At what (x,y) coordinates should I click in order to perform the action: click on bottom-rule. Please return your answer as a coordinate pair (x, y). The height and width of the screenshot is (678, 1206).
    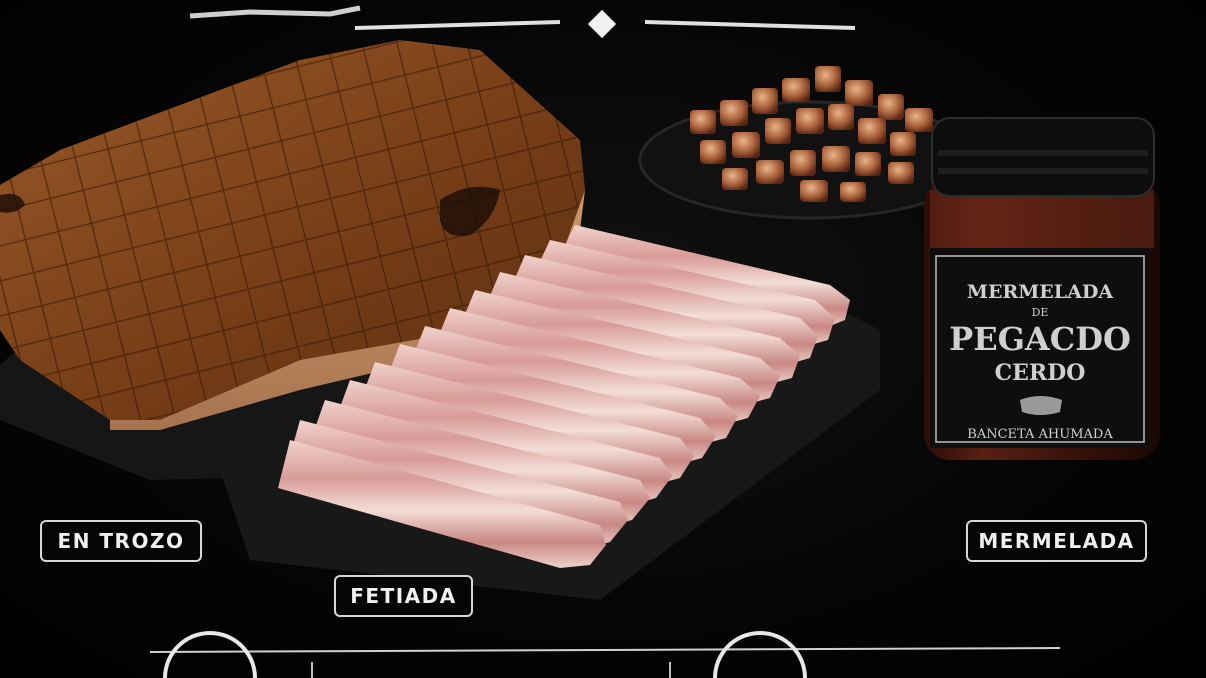
    Looking at the image, I should click on (605, 650).